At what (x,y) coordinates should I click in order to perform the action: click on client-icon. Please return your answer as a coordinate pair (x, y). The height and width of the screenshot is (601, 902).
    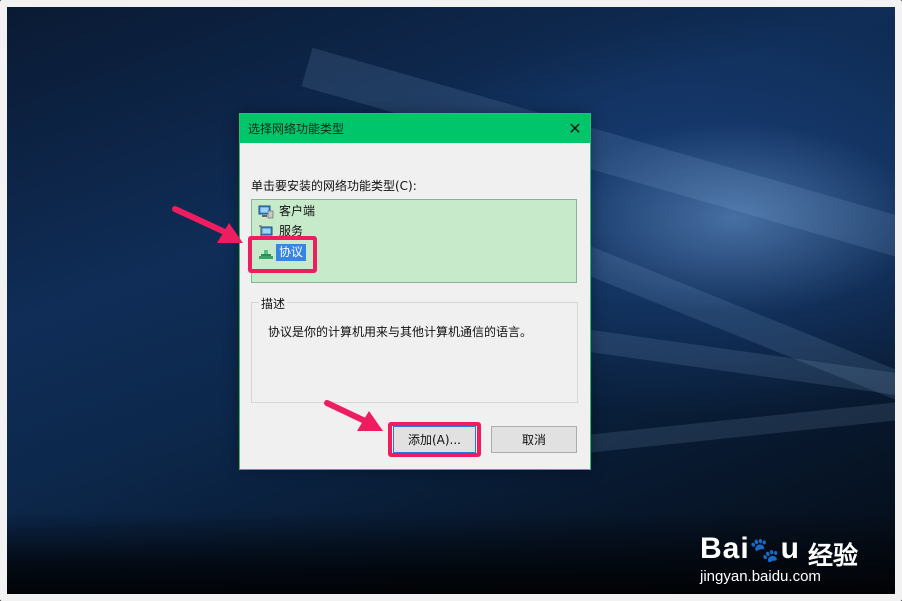
    Looking at the image, I should click on (266, 212).